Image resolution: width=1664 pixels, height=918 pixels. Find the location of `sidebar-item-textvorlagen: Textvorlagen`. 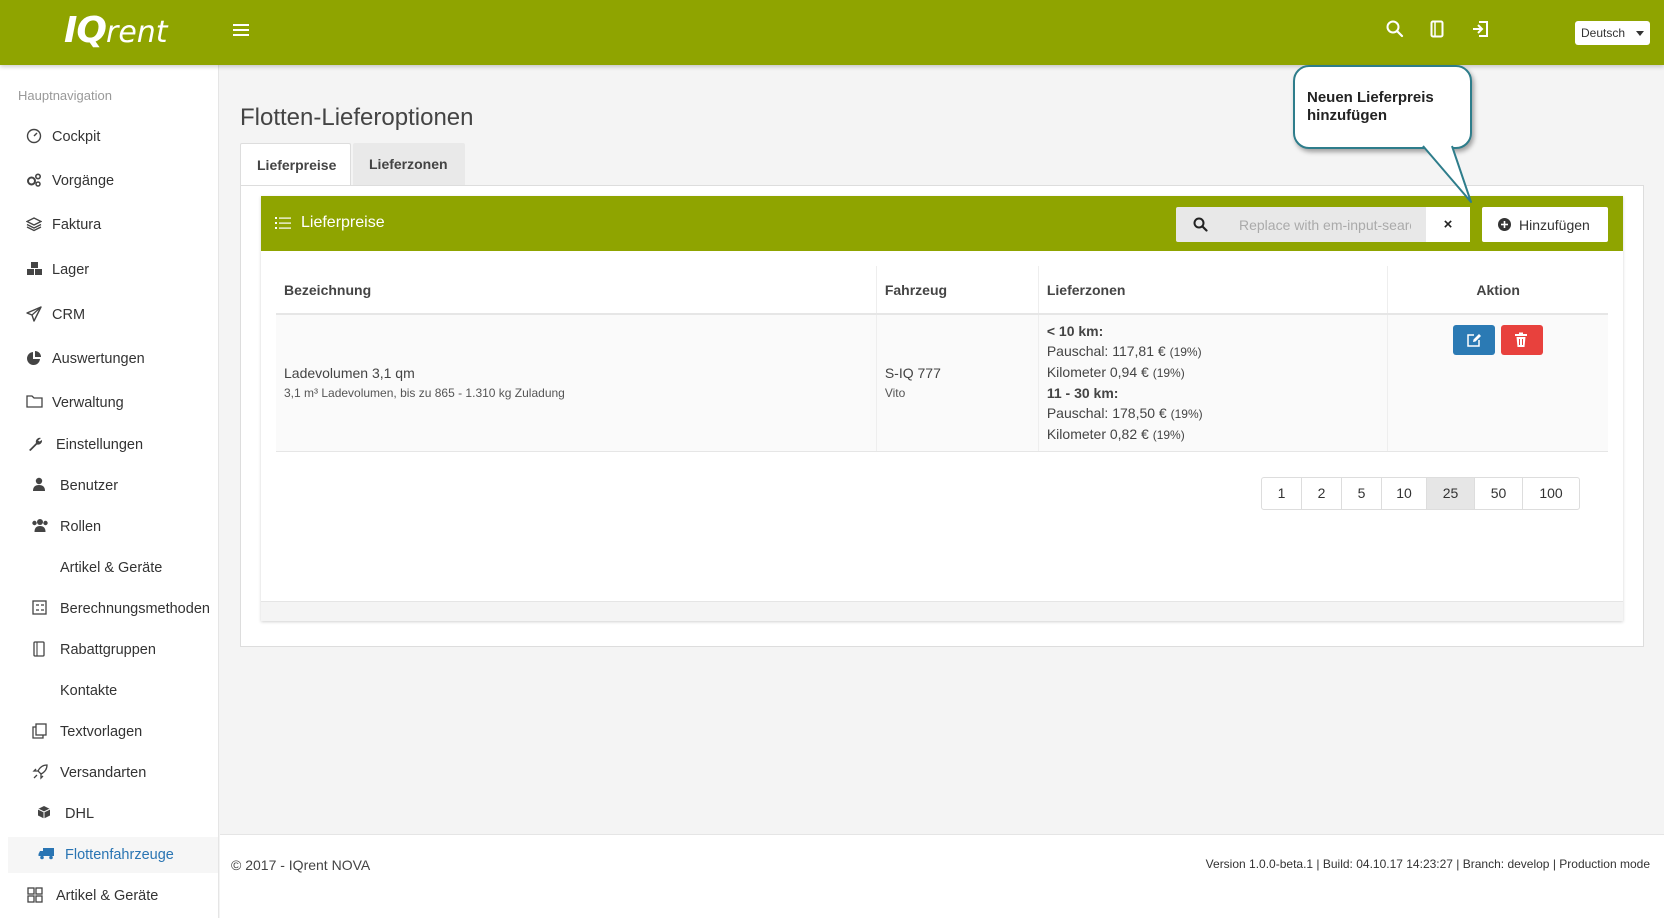

sidebar-item-textvorlagen: Textvorlagen is located at coordinates (109, 732).